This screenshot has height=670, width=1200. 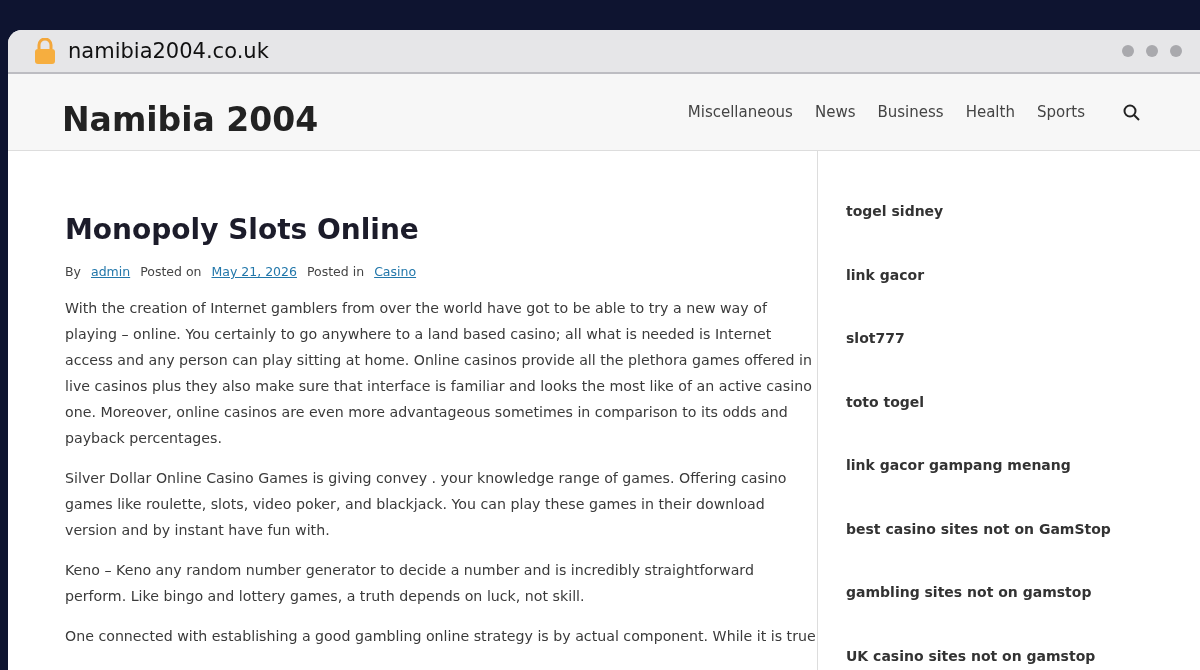 What do you see at coordinates (73, 271) in the screenshot?
I see `meta-label: By` at bounding box center [73, 271].